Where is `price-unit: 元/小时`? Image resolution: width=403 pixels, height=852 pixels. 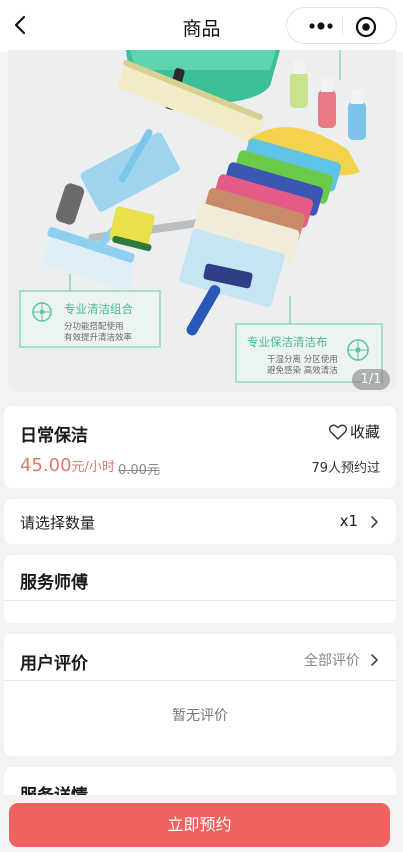
price-unit: 元/小时 is located at coordinates (93, 467).